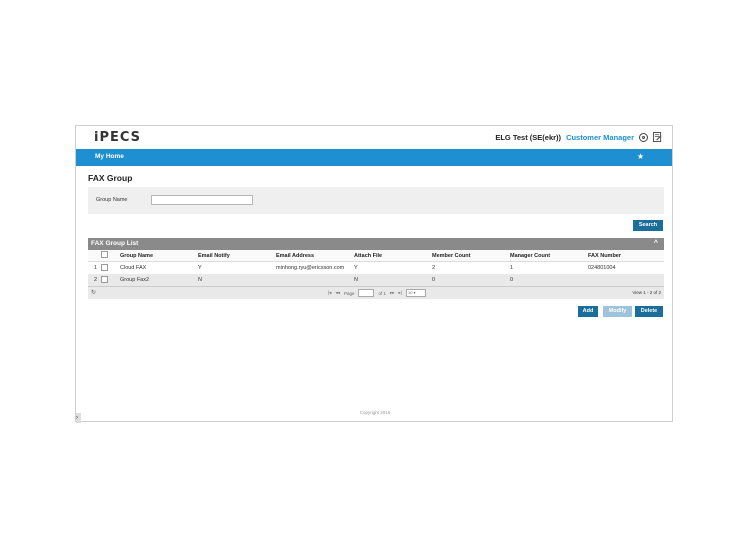 This screenshot has width=750, height=550. What do you see at coordinates (528, 137) in the screenshot?
I see `organization-name: ELG Test (SE(ekr))` at bounding box center [528, 137].